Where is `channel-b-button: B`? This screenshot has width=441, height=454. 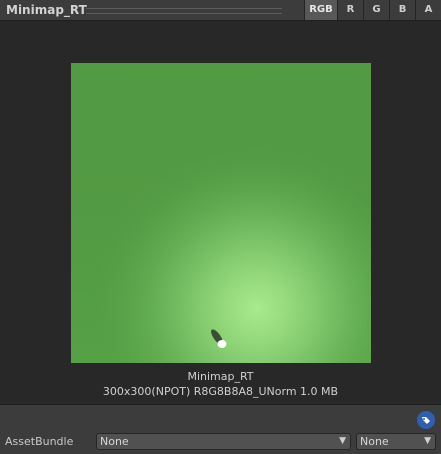
channel-b-button: B is located at coordinates (402, 10).